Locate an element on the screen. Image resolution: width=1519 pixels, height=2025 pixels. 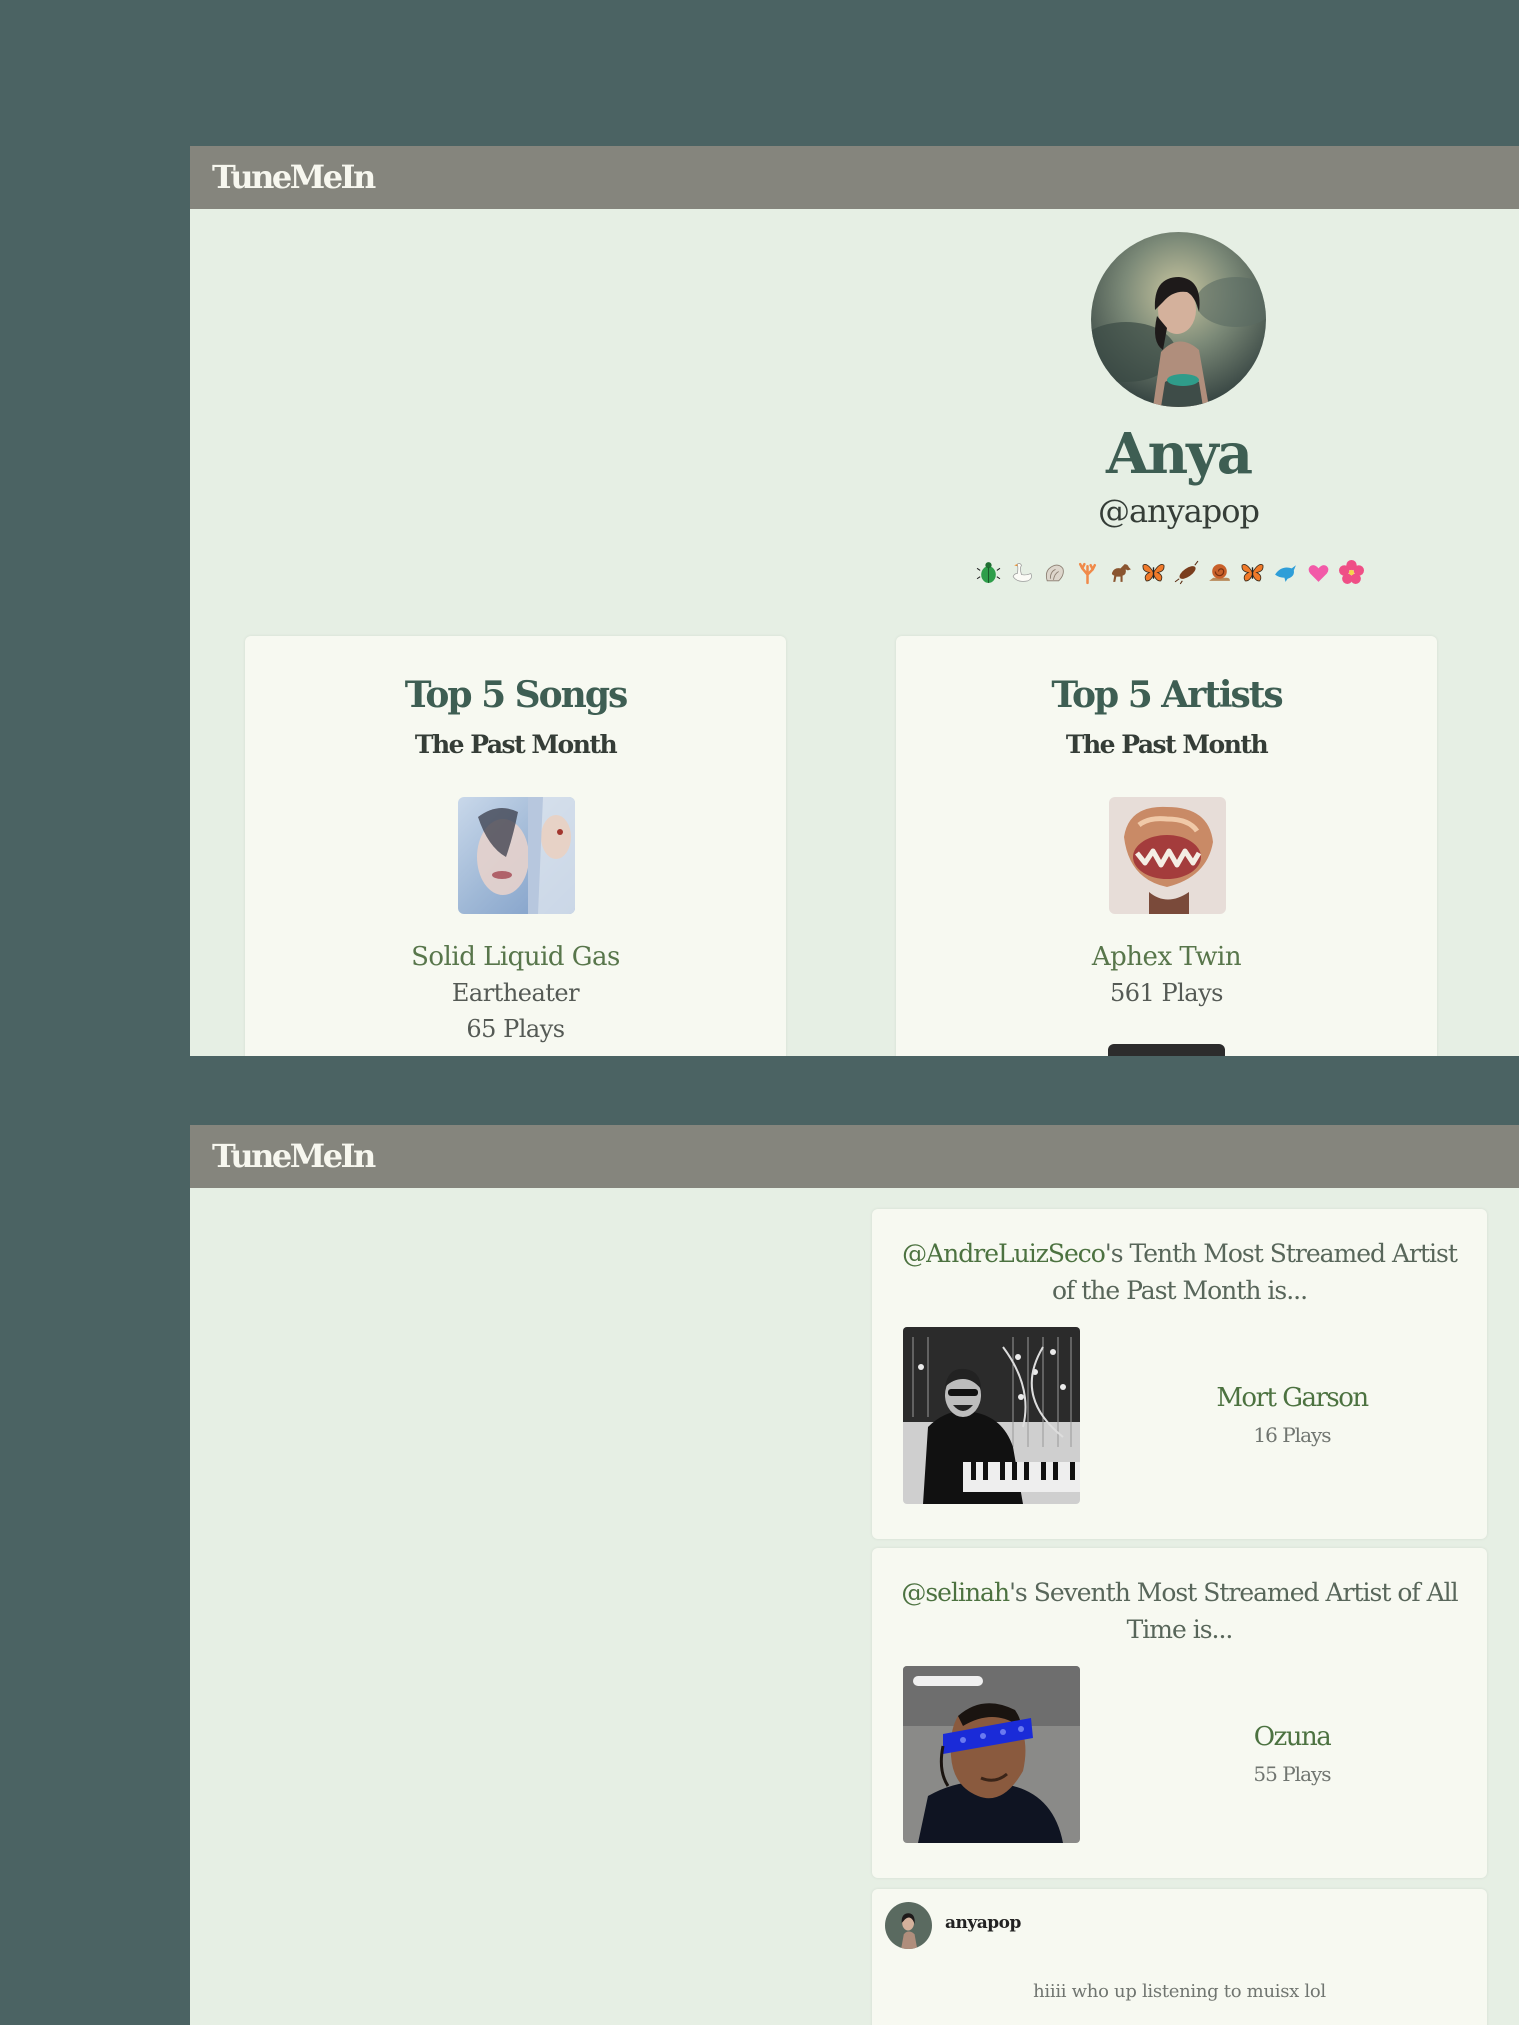
cockroach-icon is located at coordinates (1186, 572).